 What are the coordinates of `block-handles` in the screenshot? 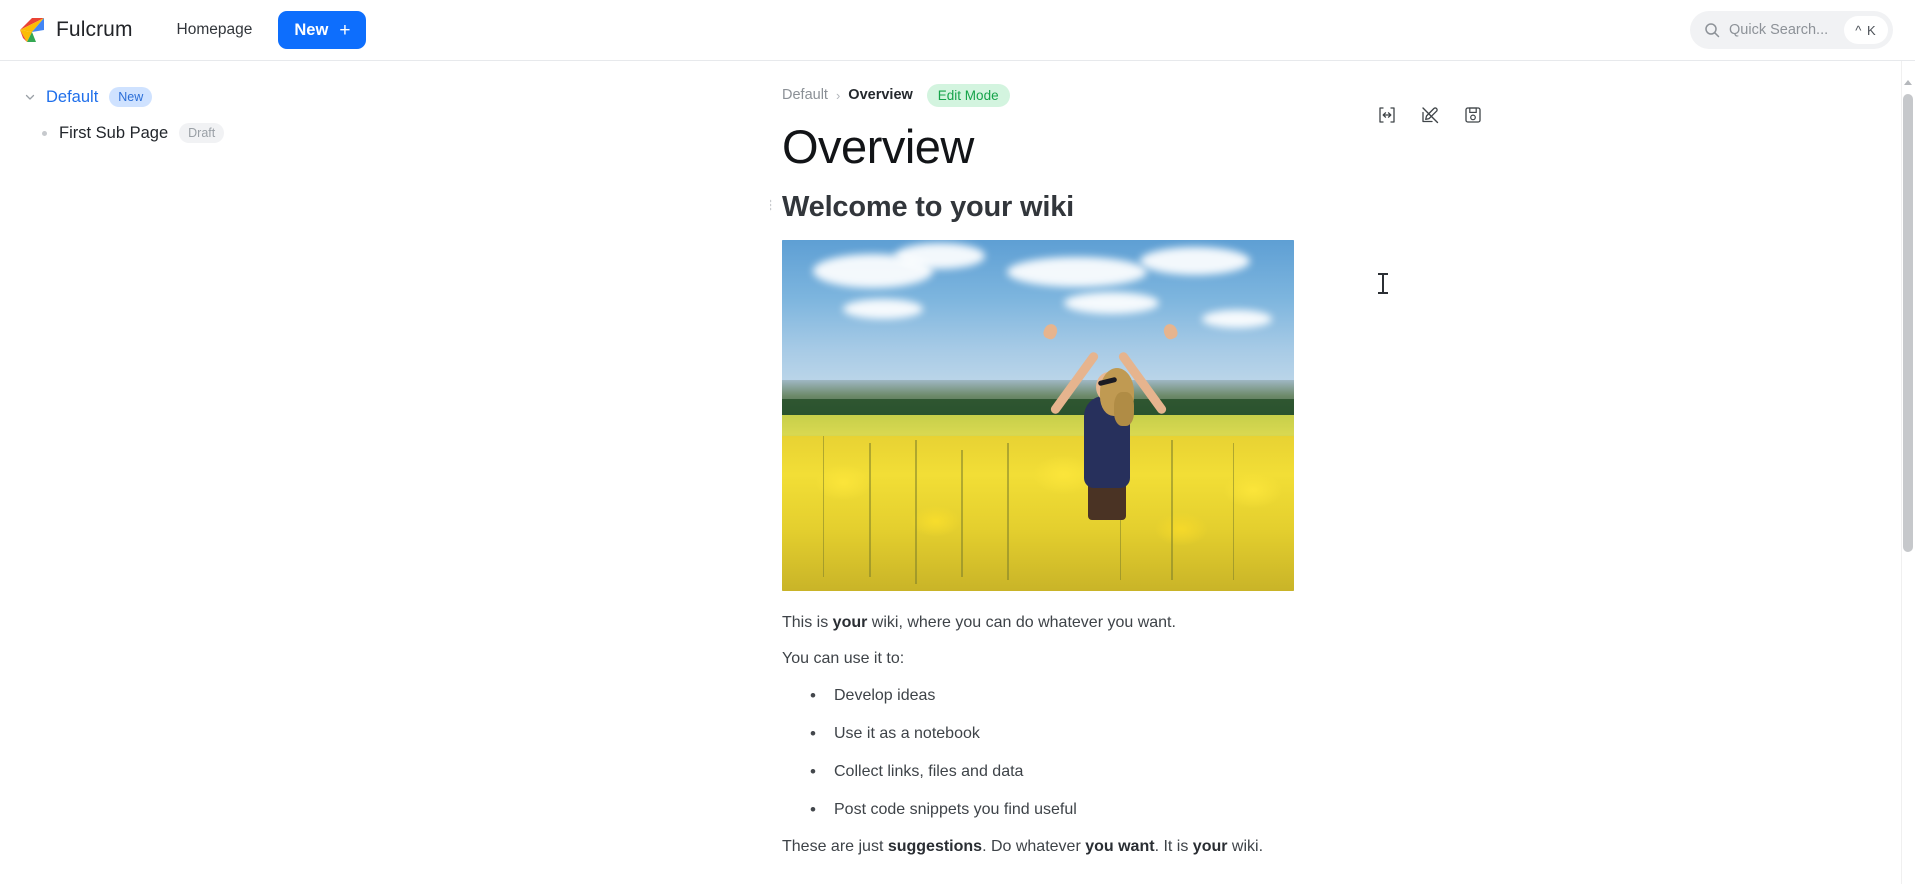 It's located at (771, 205).